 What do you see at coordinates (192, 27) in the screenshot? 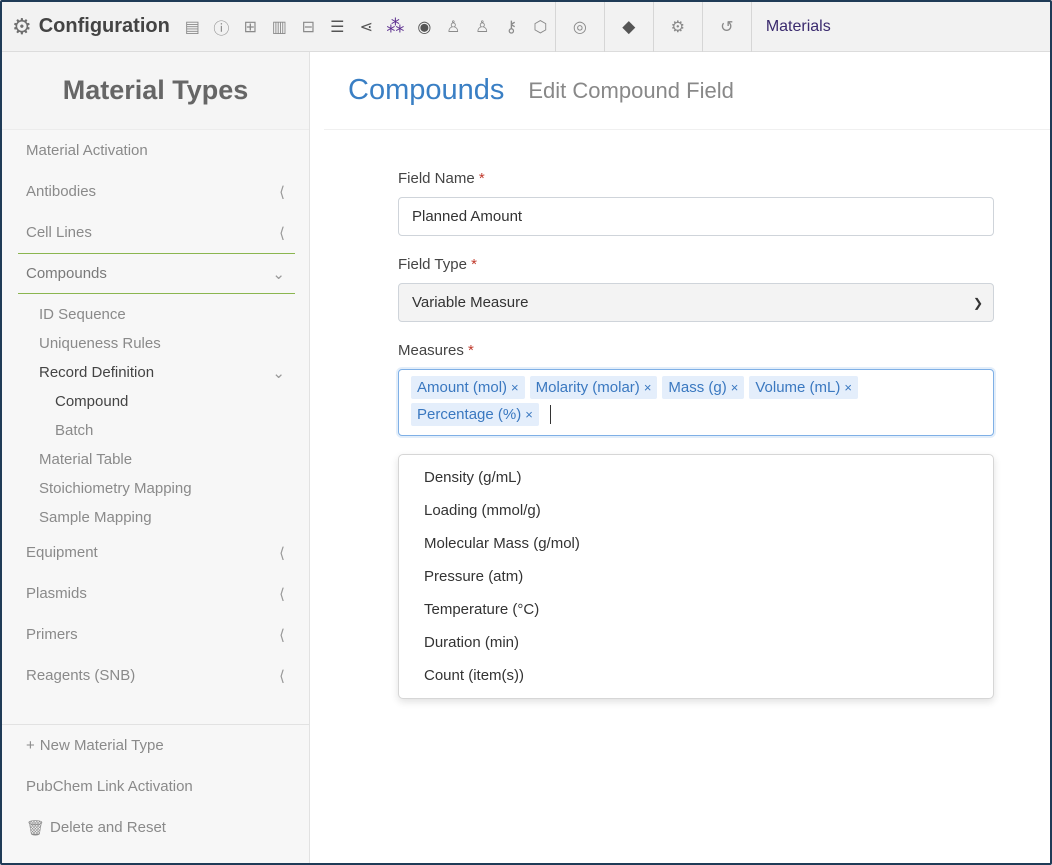
I see `layout-icon: ▤` at bounding box center [192, 27].